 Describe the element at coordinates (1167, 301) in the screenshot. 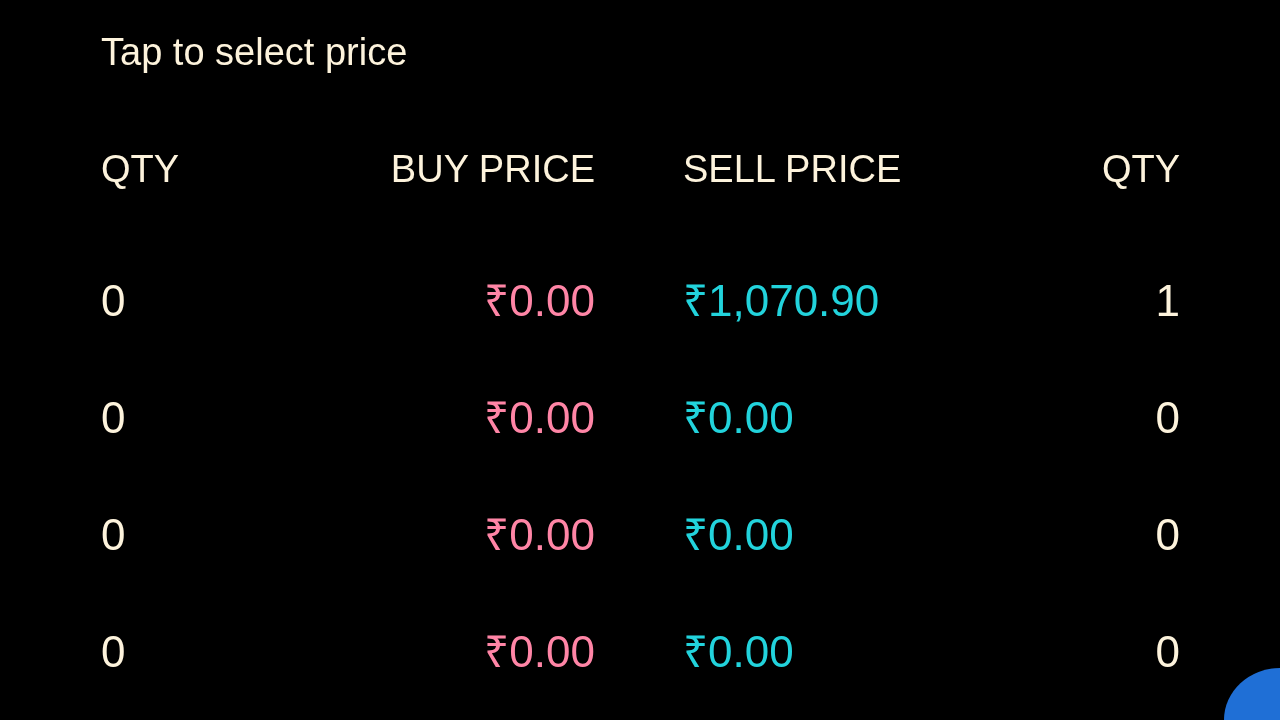

I see `quantity-cell: 1` at that location.